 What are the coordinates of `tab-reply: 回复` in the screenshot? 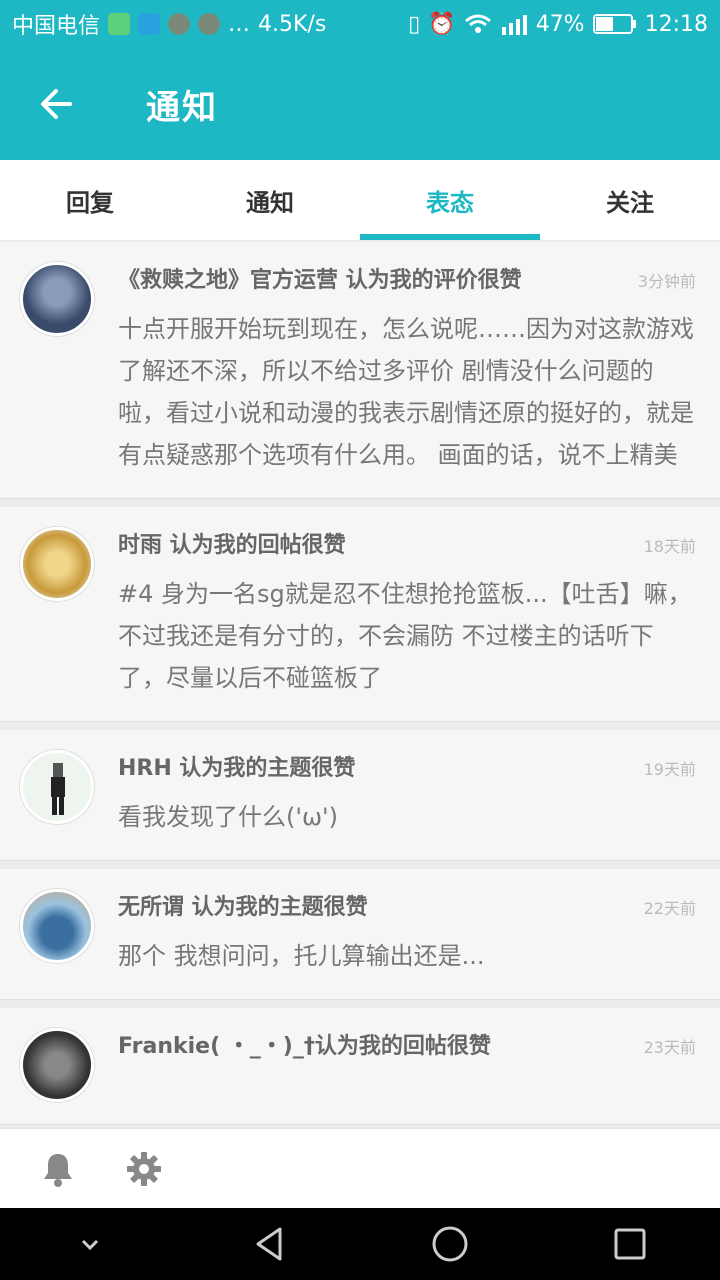 It's located at (90, 200).